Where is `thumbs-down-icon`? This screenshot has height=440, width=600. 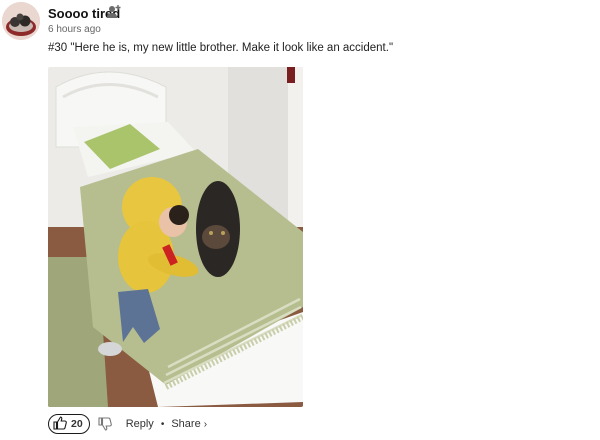 thumbs-down-icon is located at coordinates (106, 424).